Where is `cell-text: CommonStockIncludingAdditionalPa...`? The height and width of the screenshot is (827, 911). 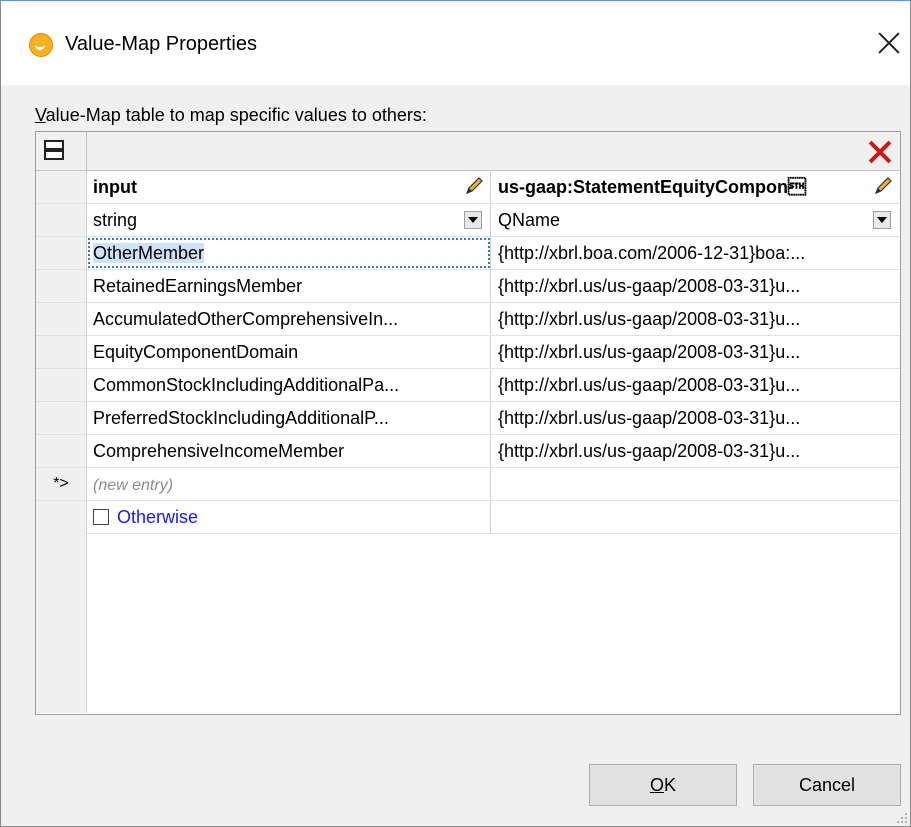
cell-text: CommonStockIncludingAdditionalPa... is located at coordinates (246, 385).